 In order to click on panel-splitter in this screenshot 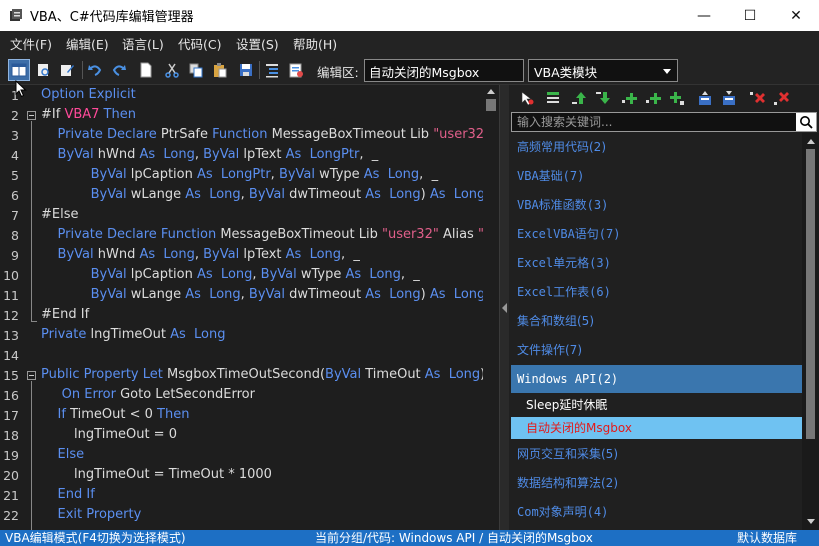, I will do `click(504, 307)`.